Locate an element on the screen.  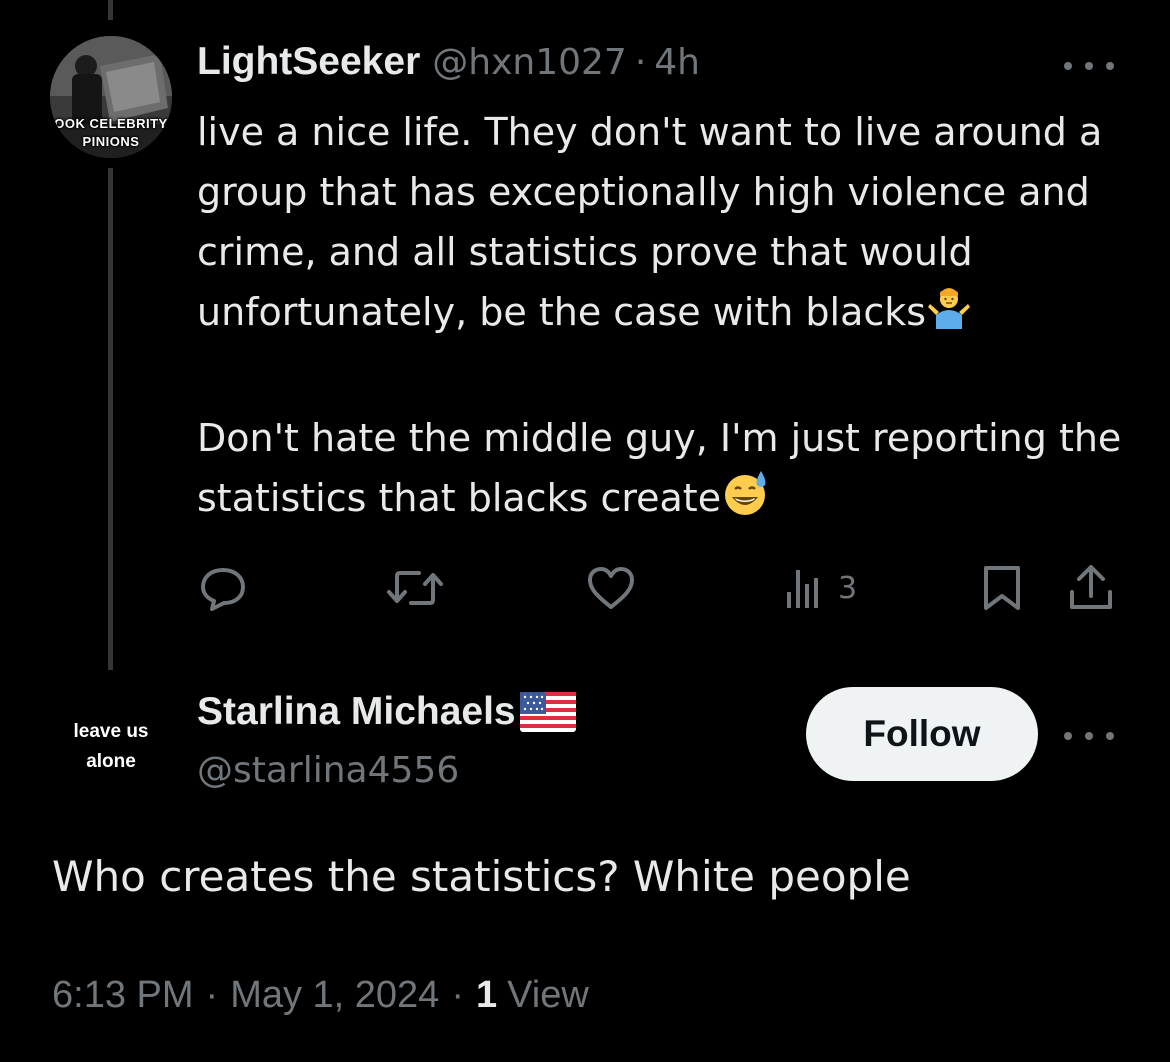
reply-icon is located at coordinates (223, 589).